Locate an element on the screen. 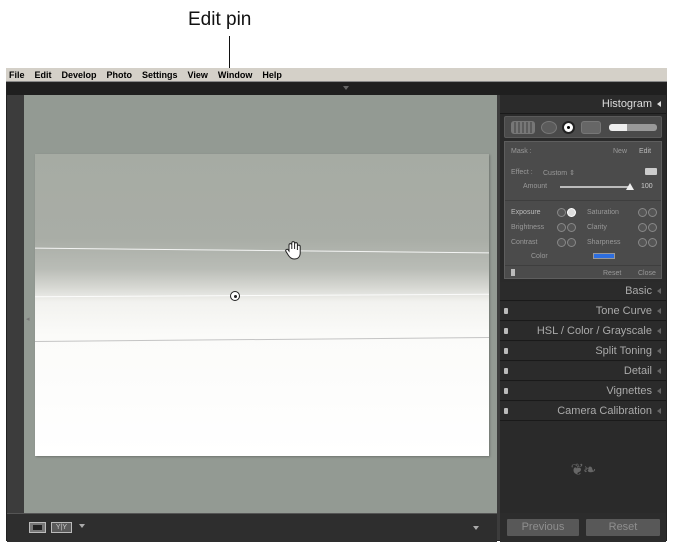  color-swatch is located at coordinates (604, 256).